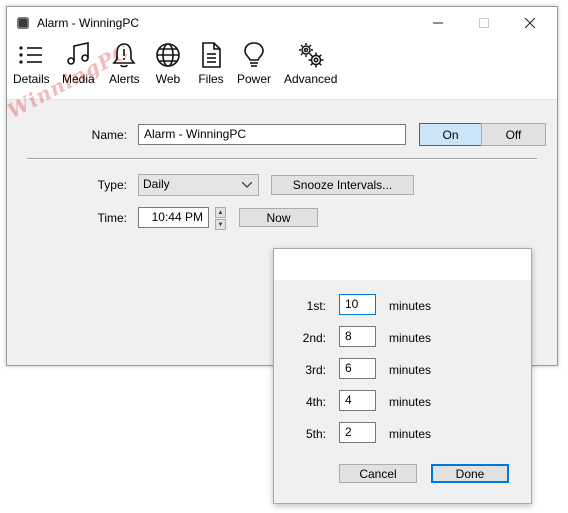 The height and width of the screenshot is (513, 568). I want to click on document-icon, so click(211, 55).